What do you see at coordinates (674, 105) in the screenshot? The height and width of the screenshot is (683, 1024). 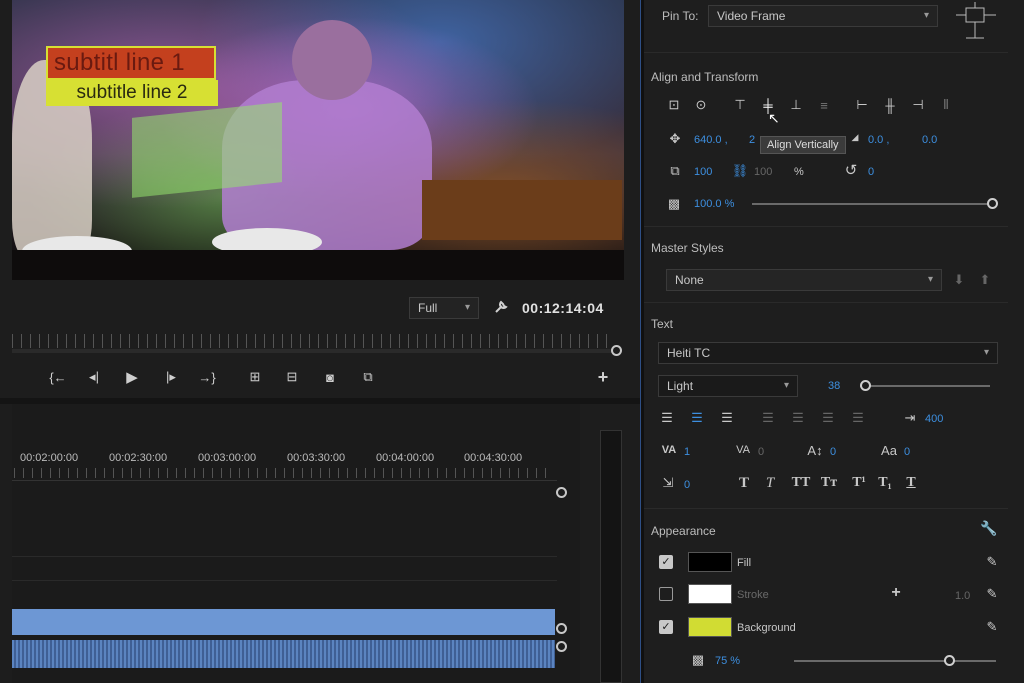 I see `align-h-center-frame-icon: ⊡` at bounding box center [674, 105].